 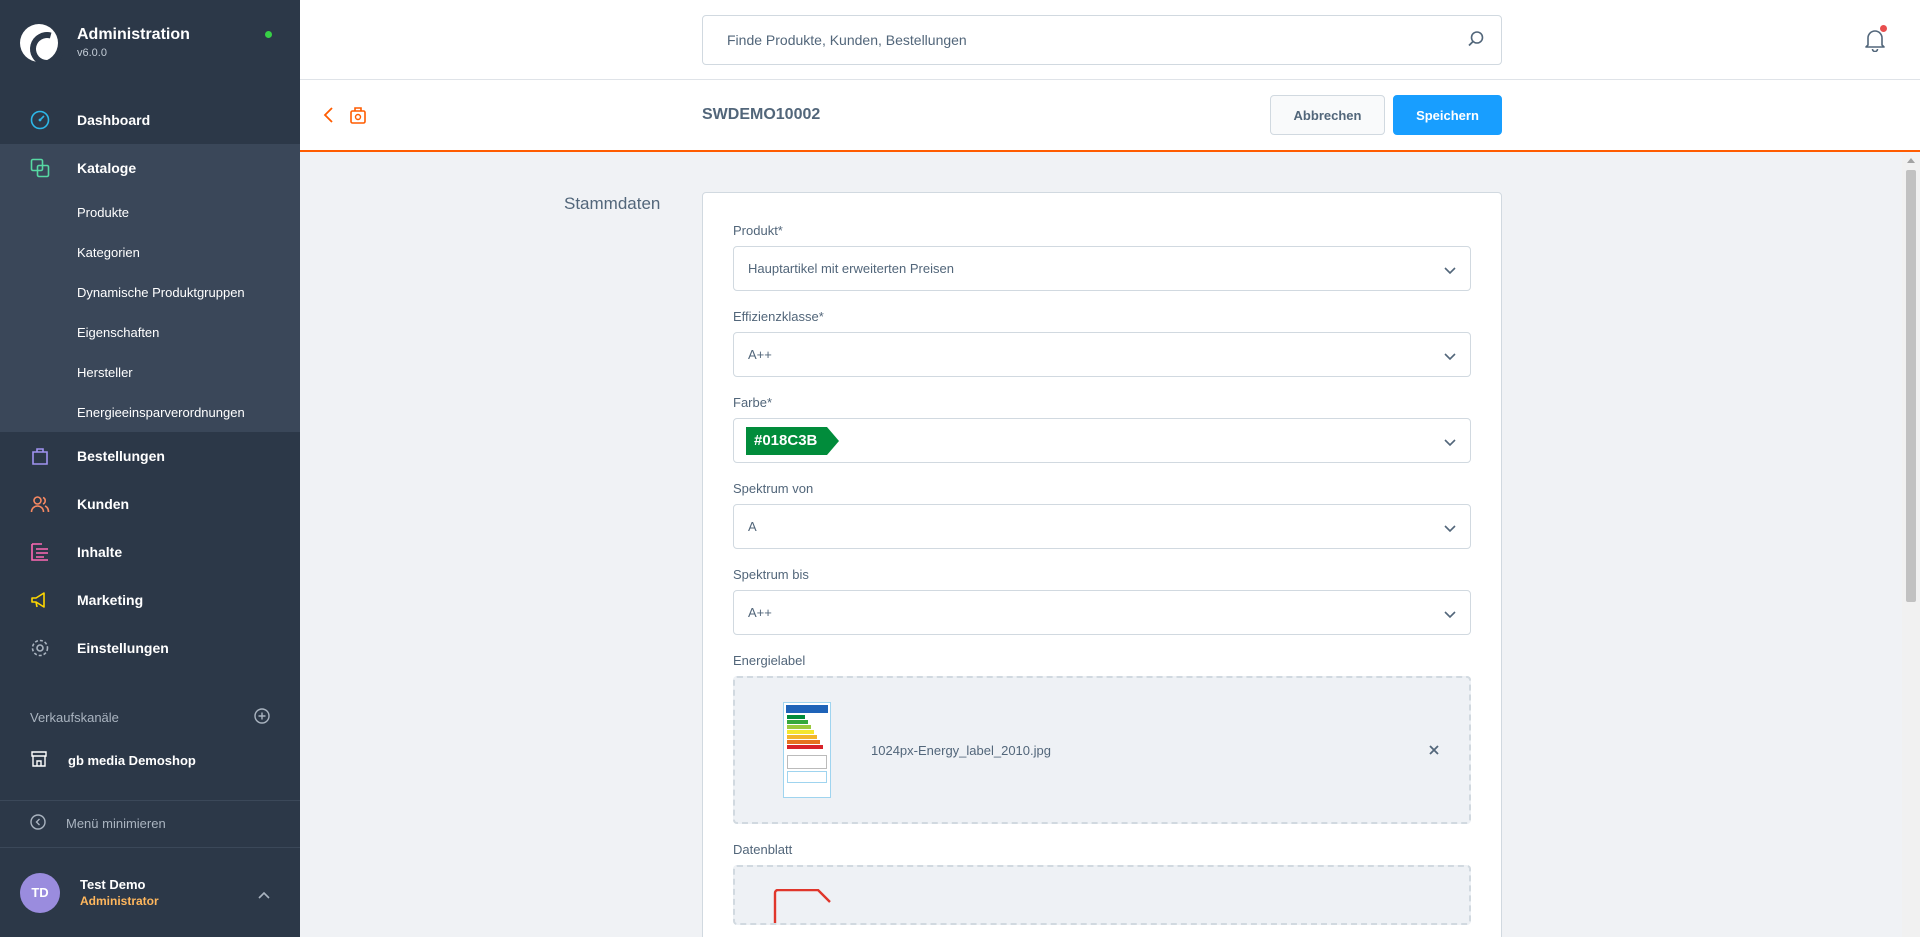 What do you see at coordinates (39, 42) in the screenshot?
I see `shopware-logo-icon` at bounding box center [39, 42].